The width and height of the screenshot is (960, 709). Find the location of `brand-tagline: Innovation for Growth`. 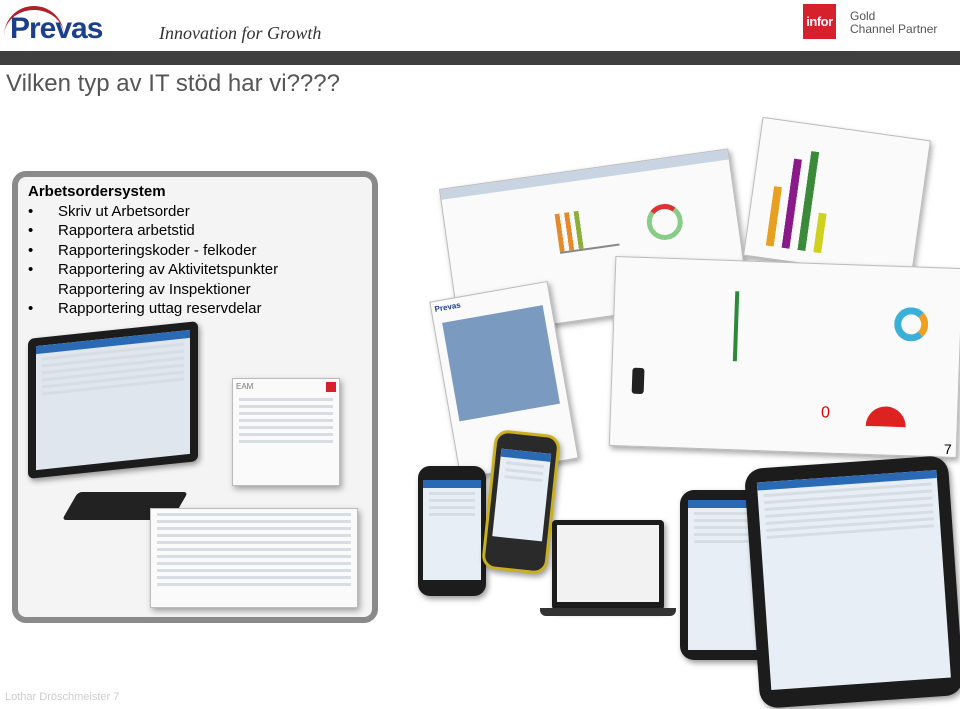

brand-tagline: Innovation for Growth is located at coordinates (240, 33).